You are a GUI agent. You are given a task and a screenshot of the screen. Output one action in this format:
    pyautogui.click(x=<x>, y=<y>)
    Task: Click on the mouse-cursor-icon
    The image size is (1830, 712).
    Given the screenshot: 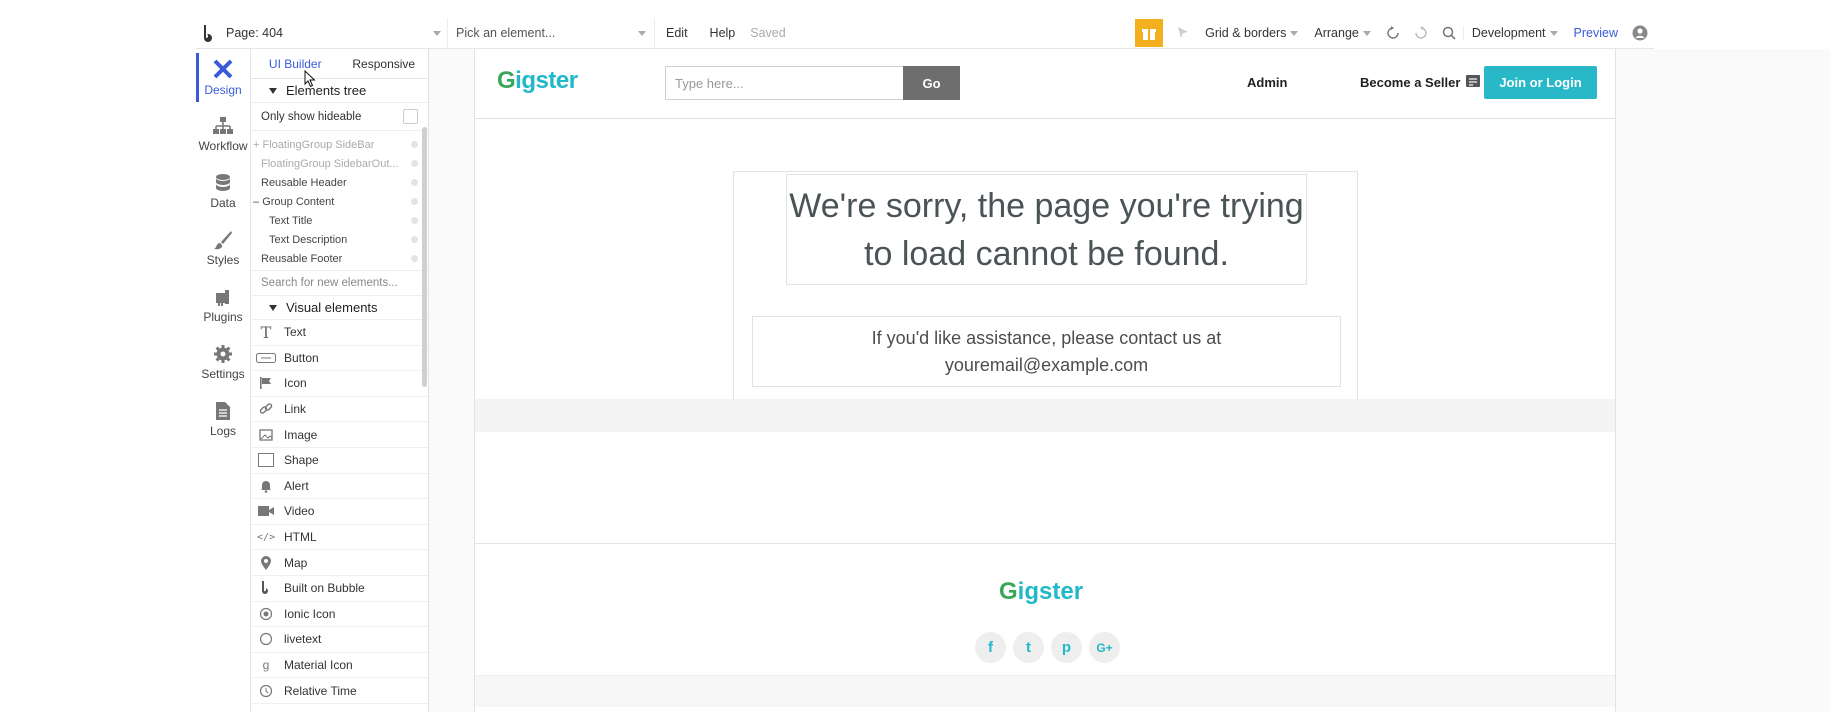 What is the action you would take?
    pyautogui.click(x=310, y=81)
    